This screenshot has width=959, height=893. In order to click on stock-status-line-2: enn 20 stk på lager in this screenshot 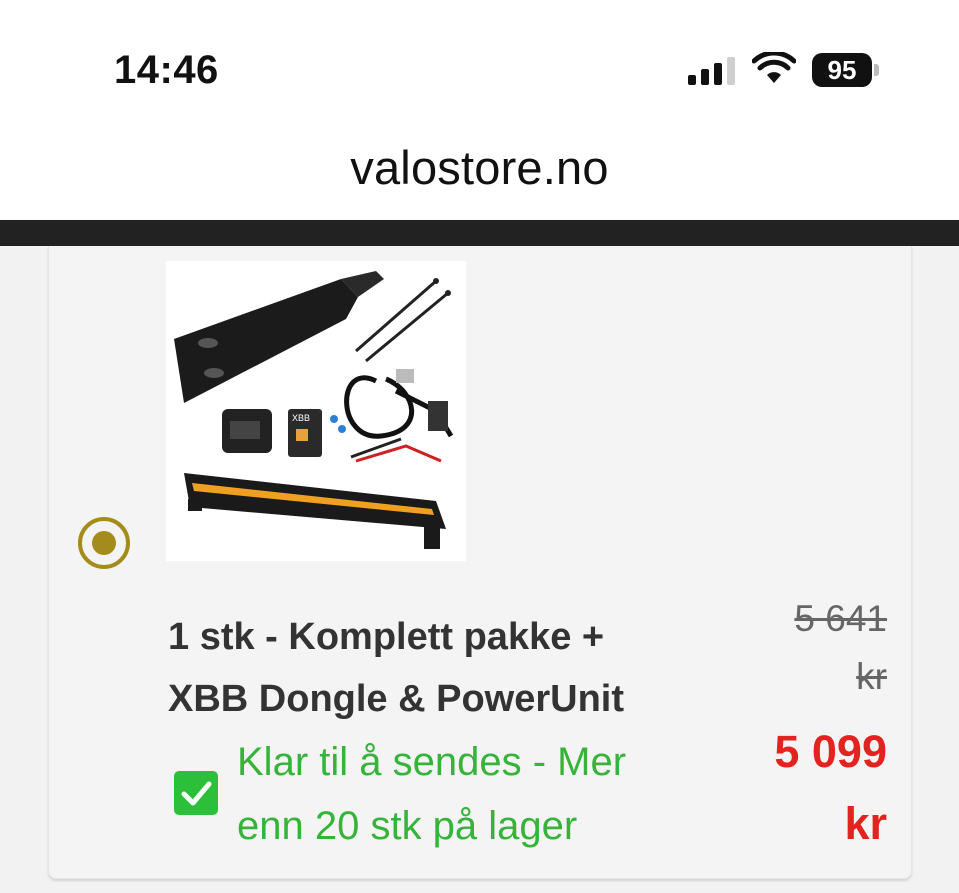, I will do `click(407, 826)`.